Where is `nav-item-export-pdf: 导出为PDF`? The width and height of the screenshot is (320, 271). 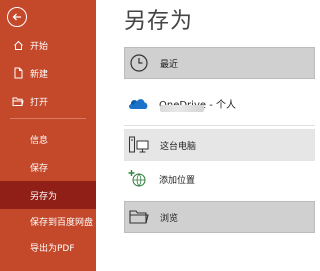 nav-item-export-pdf: 导出为PDF is located at coordinates (48, 247).